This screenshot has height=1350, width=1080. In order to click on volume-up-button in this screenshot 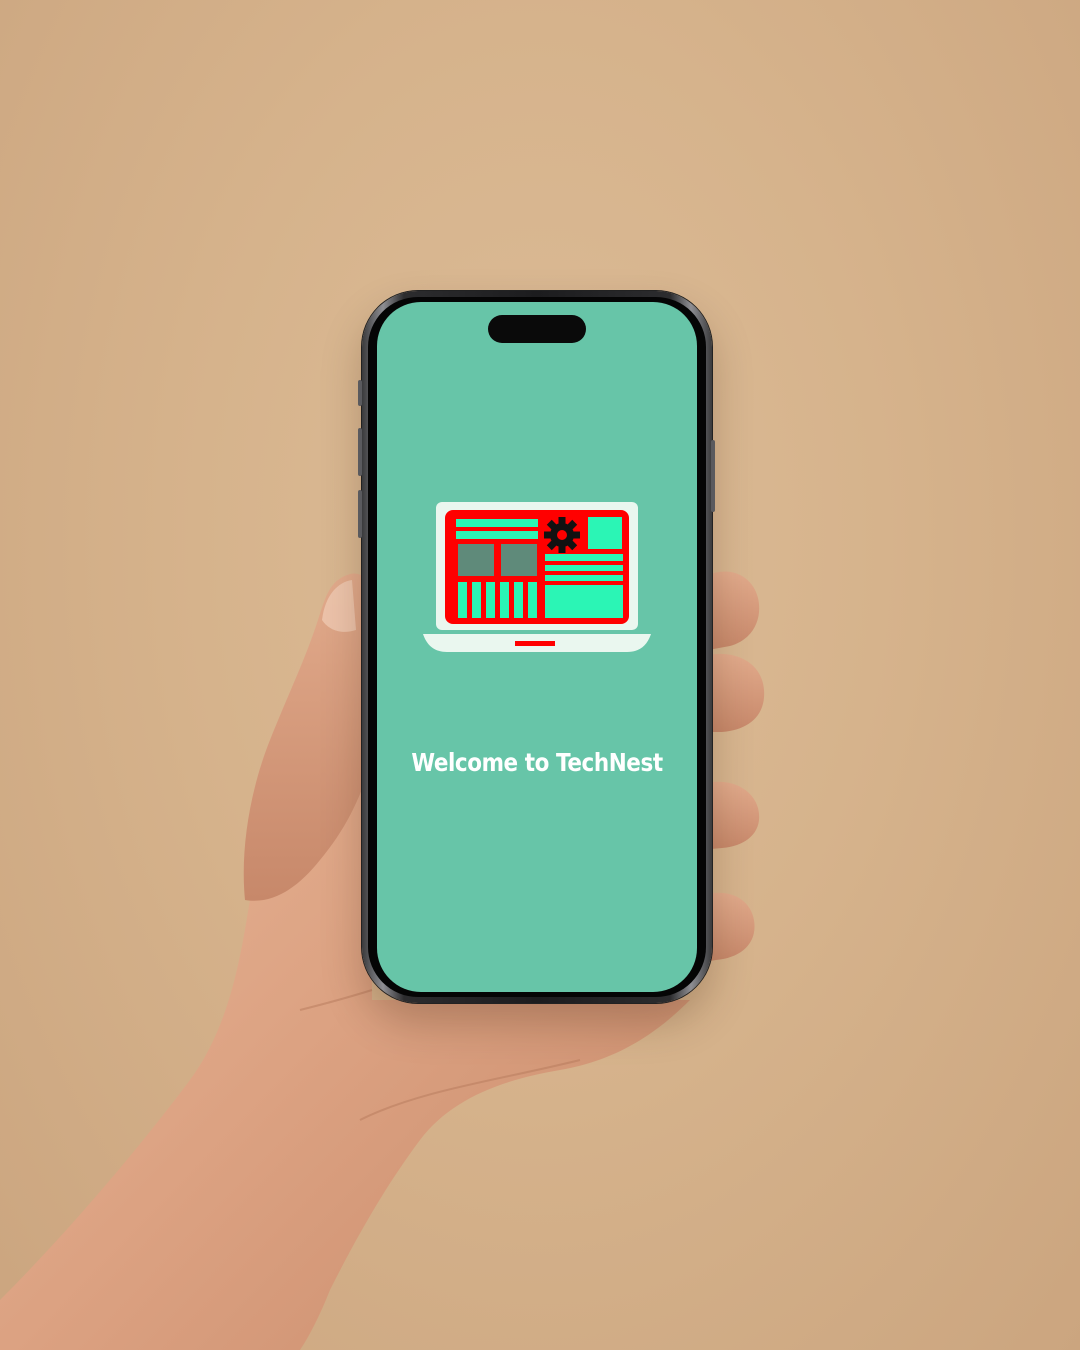, I will do `click(360, 452)`.